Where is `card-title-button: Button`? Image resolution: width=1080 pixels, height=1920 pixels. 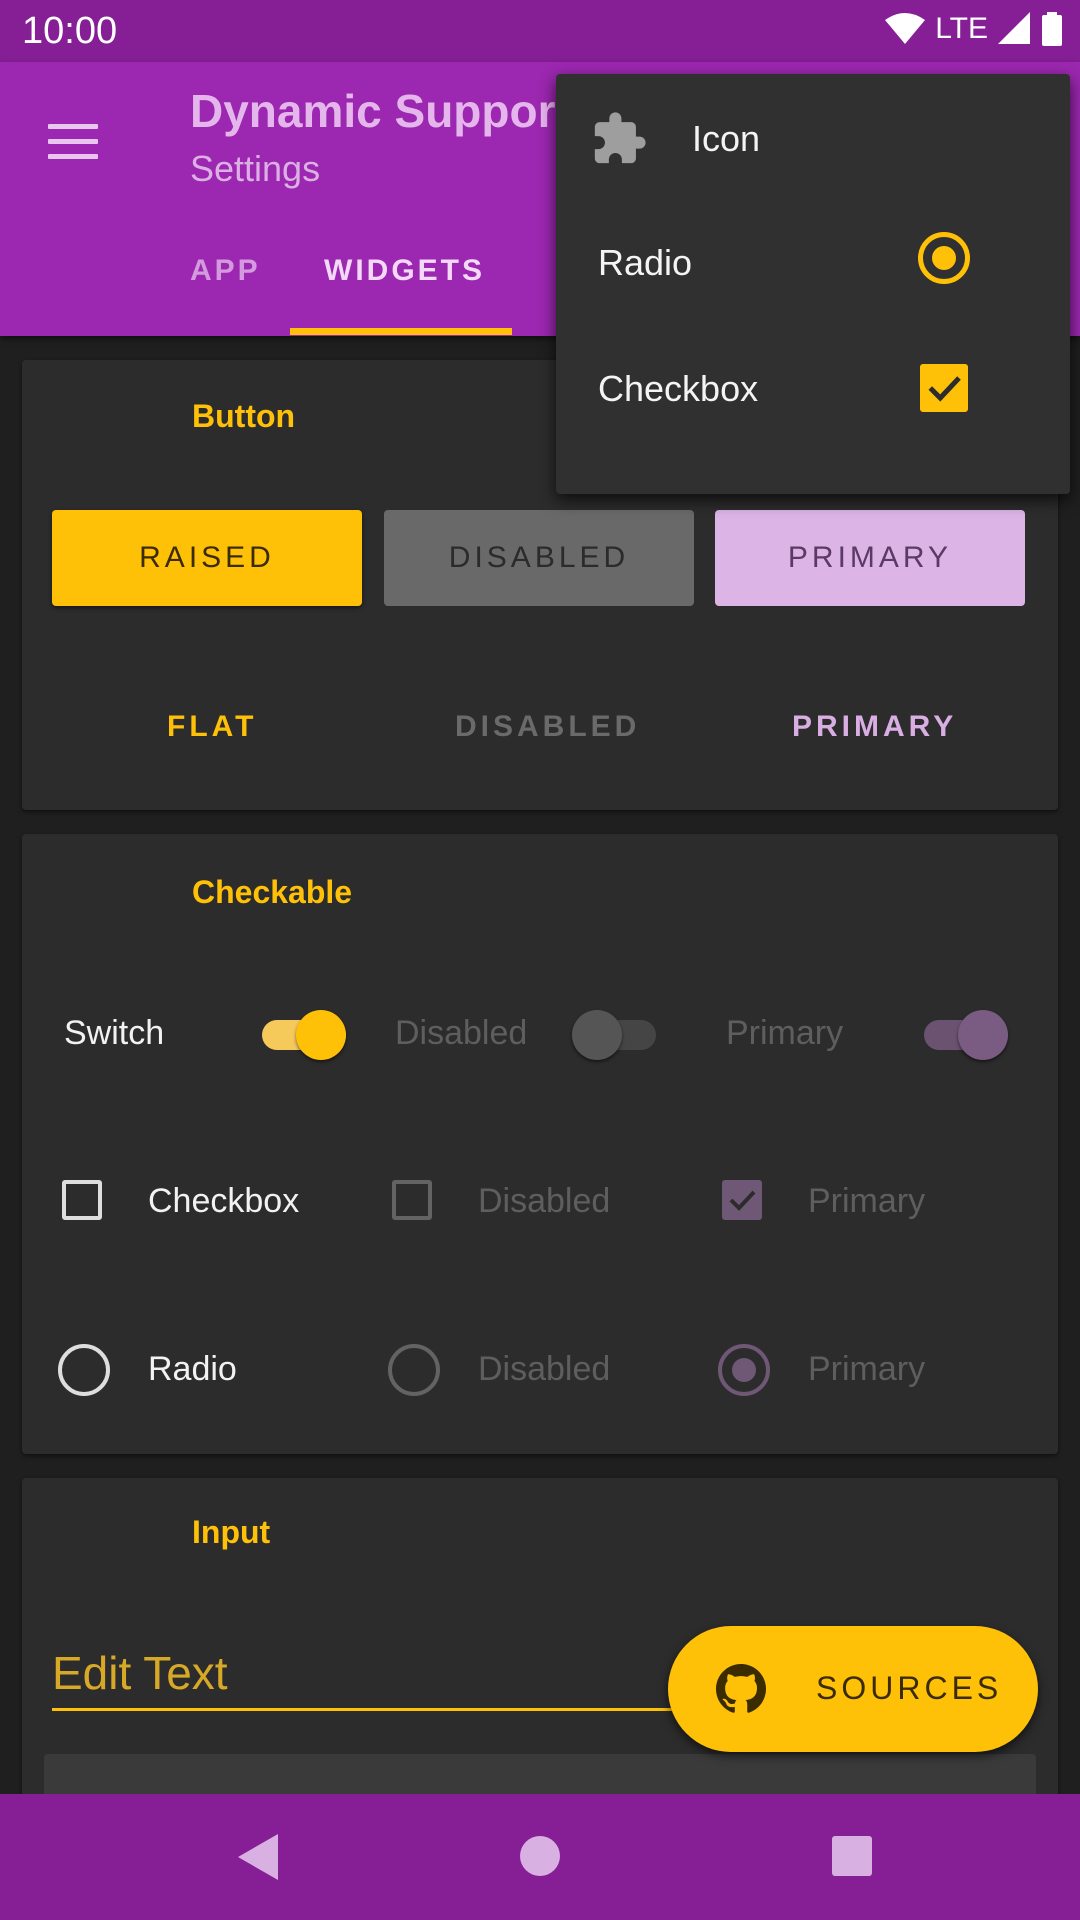 card-title-button: Button is located at coordinates (244, 416).